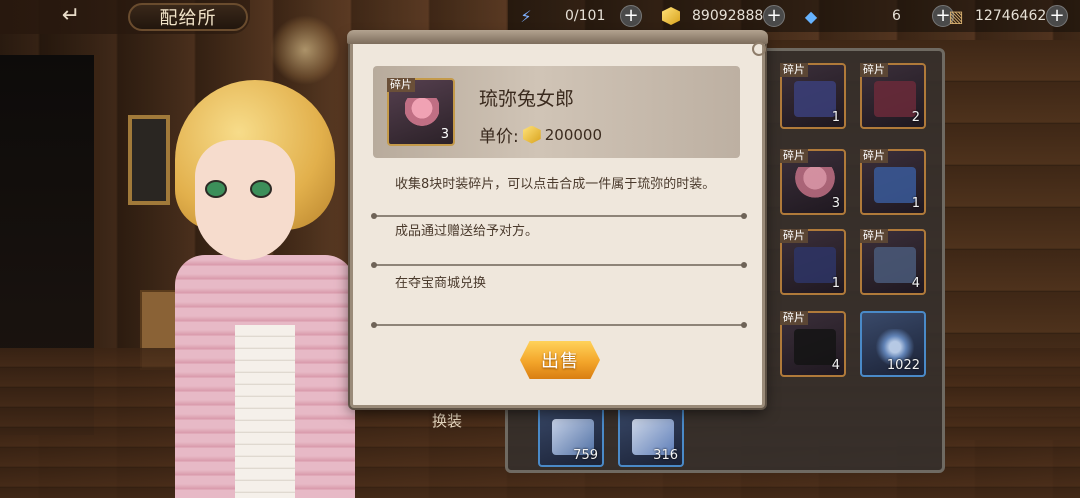 This screenshot has width=1080, height=498. What do you see at coordinates (441, 283) in the screenshot?
I see `source-description: 在夺宝商城兑换` at bounding box center [441, 283].